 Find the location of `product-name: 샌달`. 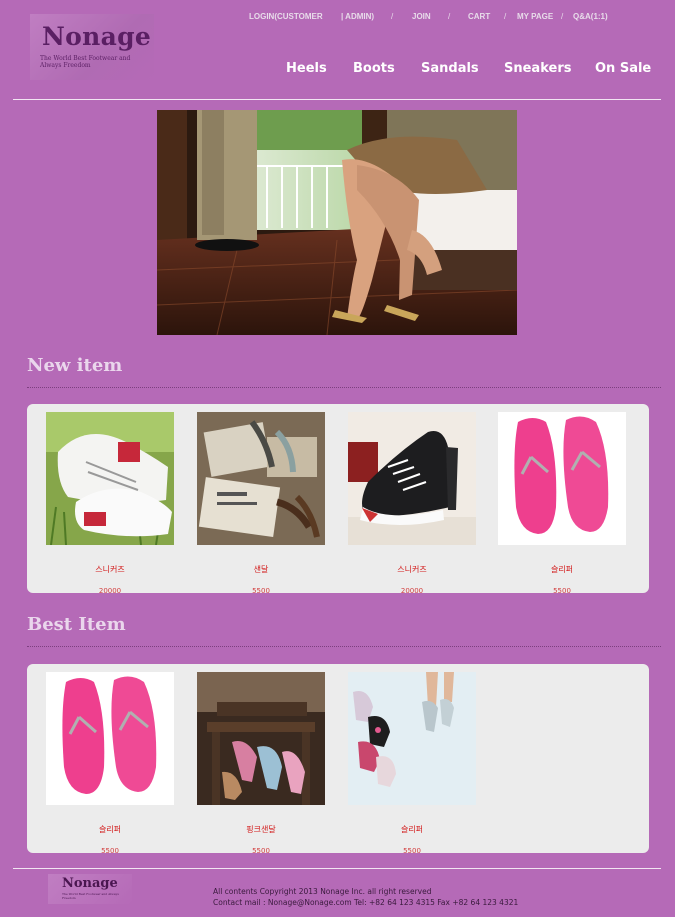

product-name: 샌달 is located at coordinates (261, 569).